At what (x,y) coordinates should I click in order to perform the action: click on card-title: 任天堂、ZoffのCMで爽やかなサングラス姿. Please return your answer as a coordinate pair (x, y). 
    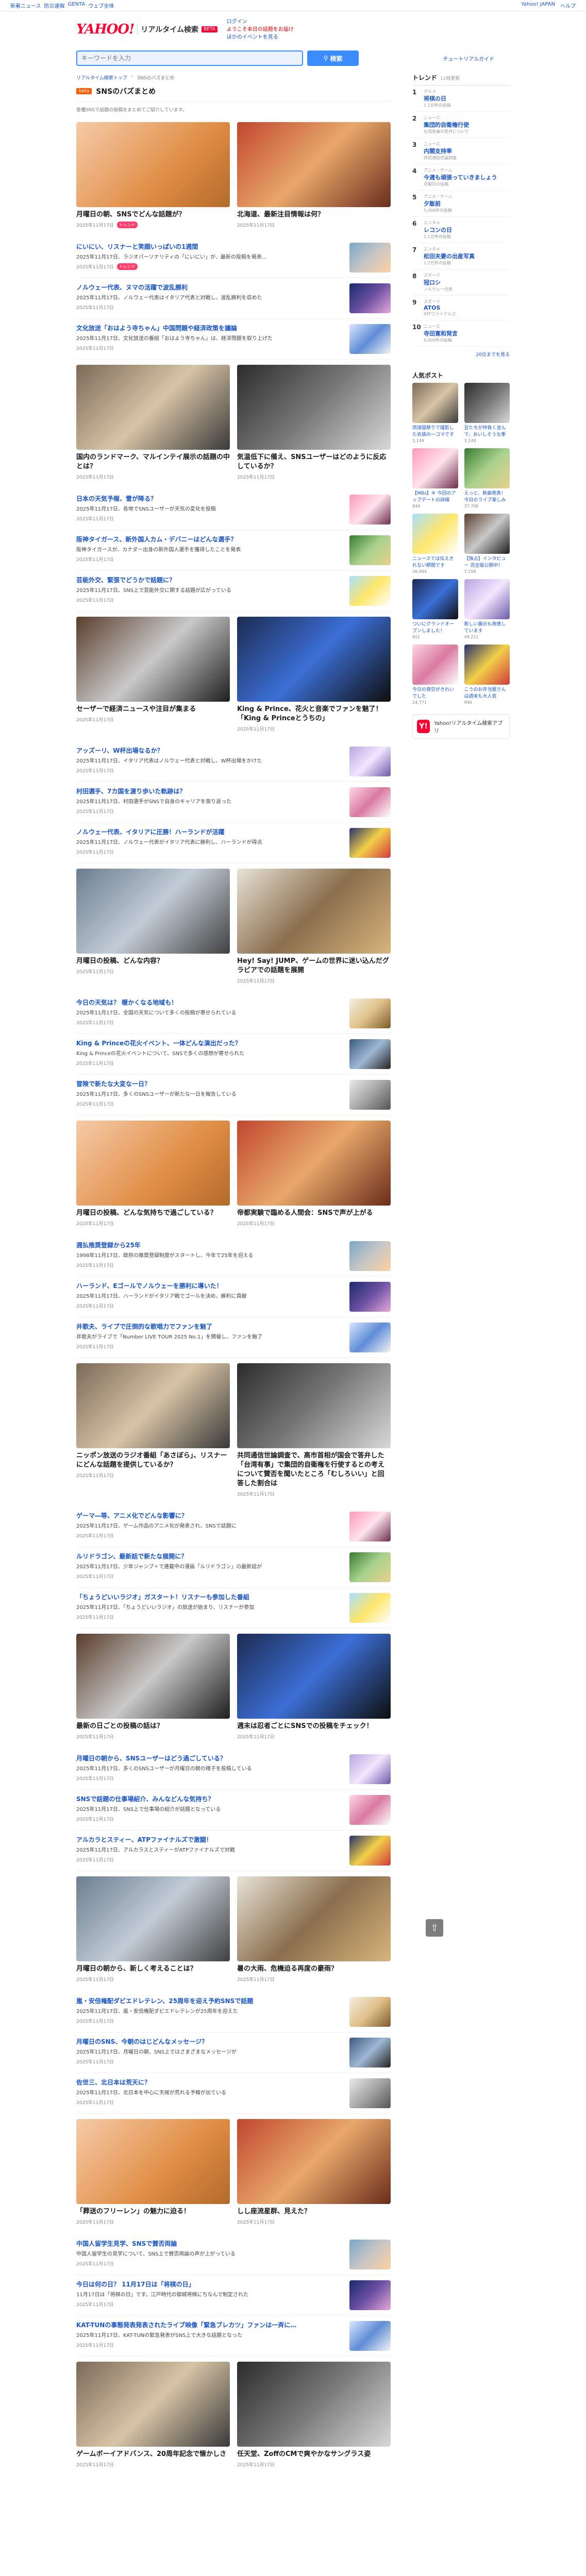
    Looking at the image, I should click on (314, 2454).